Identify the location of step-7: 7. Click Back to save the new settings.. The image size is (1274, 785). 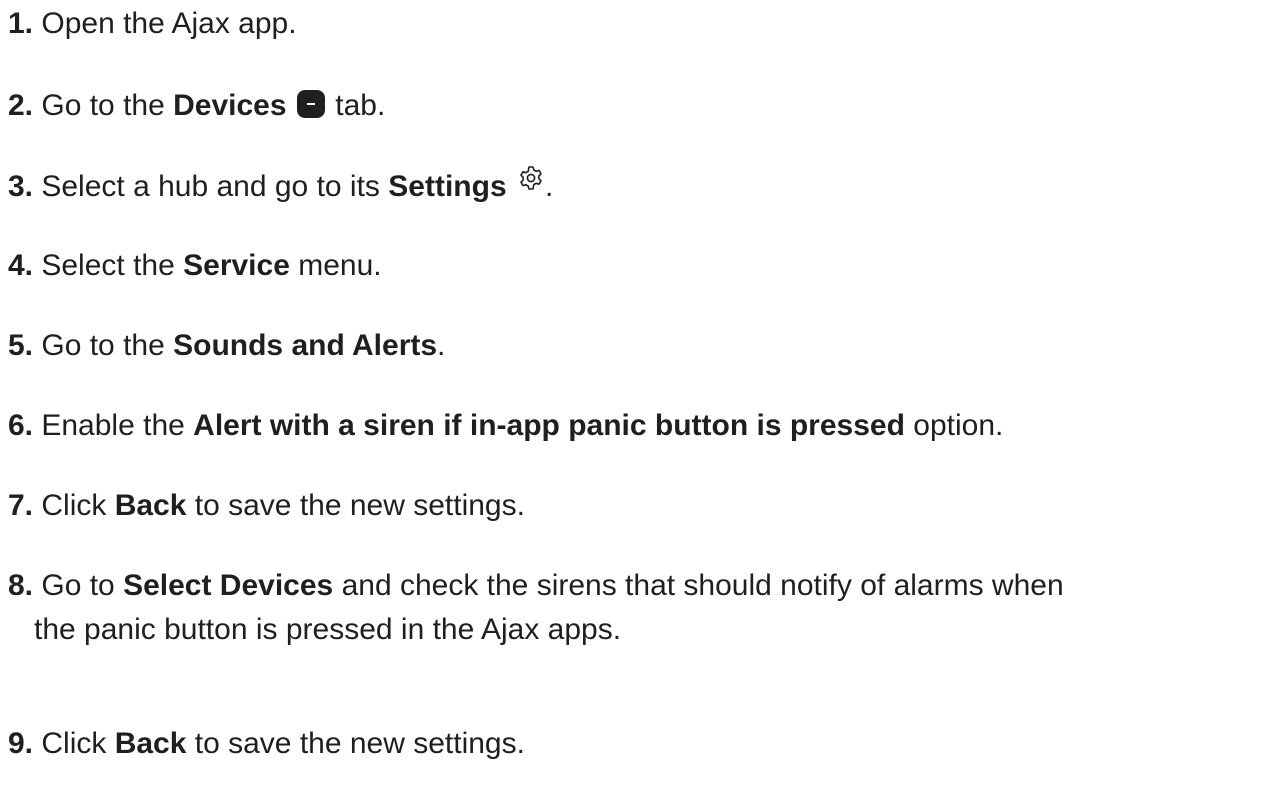
(266, 506).